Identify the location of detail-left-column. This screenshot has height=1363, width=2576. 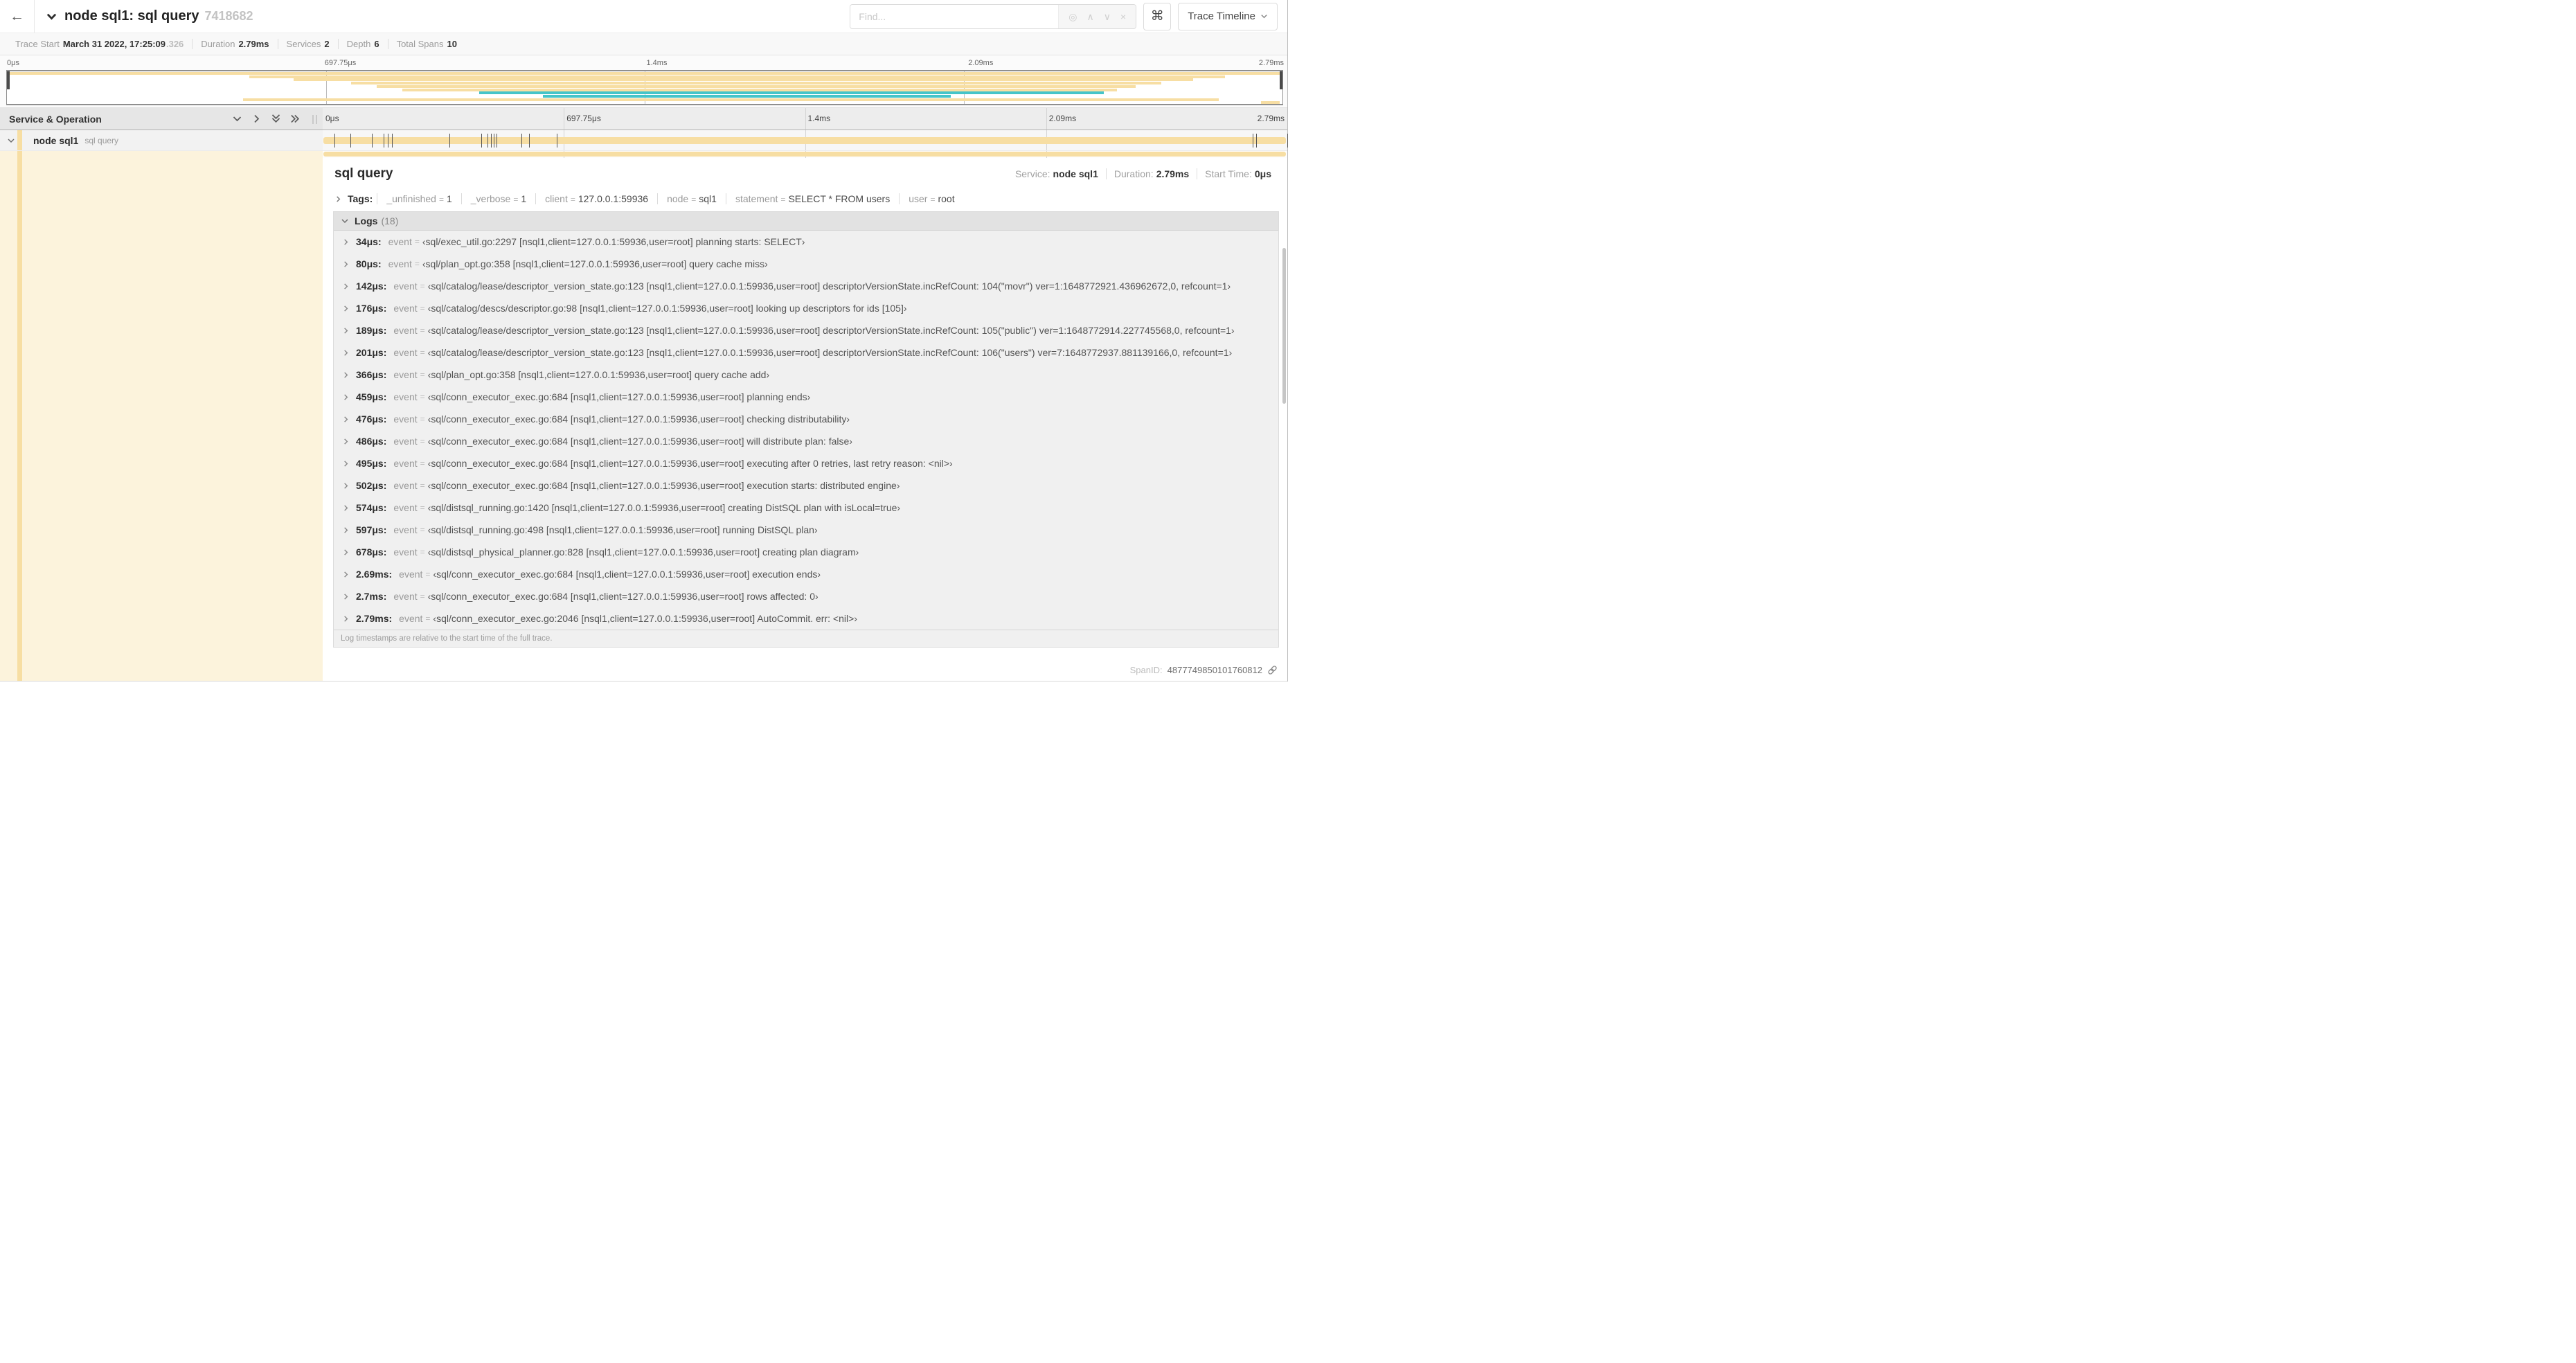
(162, 419).